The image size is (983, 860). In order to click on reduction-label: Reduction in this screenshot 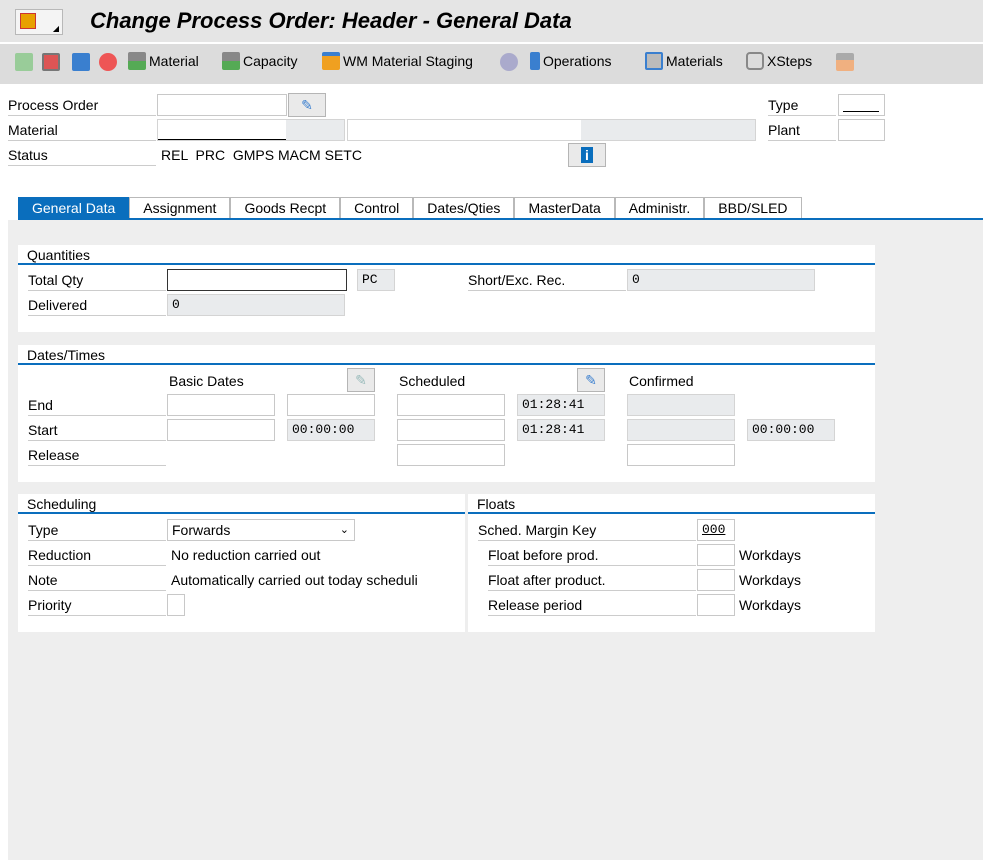, I will do `click(97, 555)`.